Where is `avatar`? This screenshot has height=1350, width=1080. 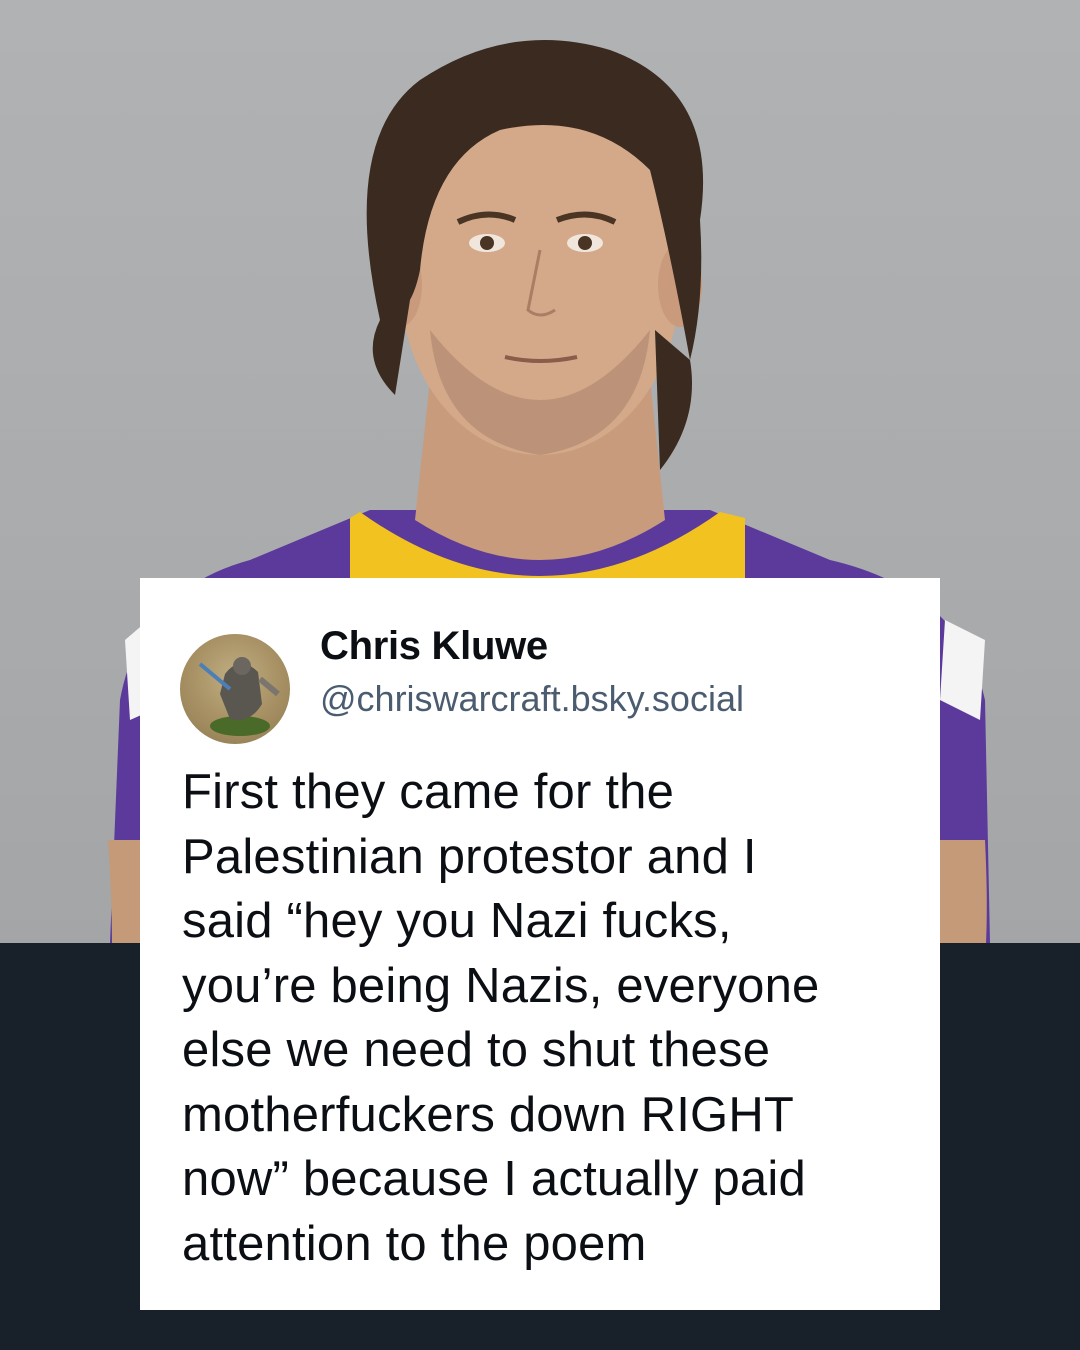 avatar is located at coordinates (235, 689).